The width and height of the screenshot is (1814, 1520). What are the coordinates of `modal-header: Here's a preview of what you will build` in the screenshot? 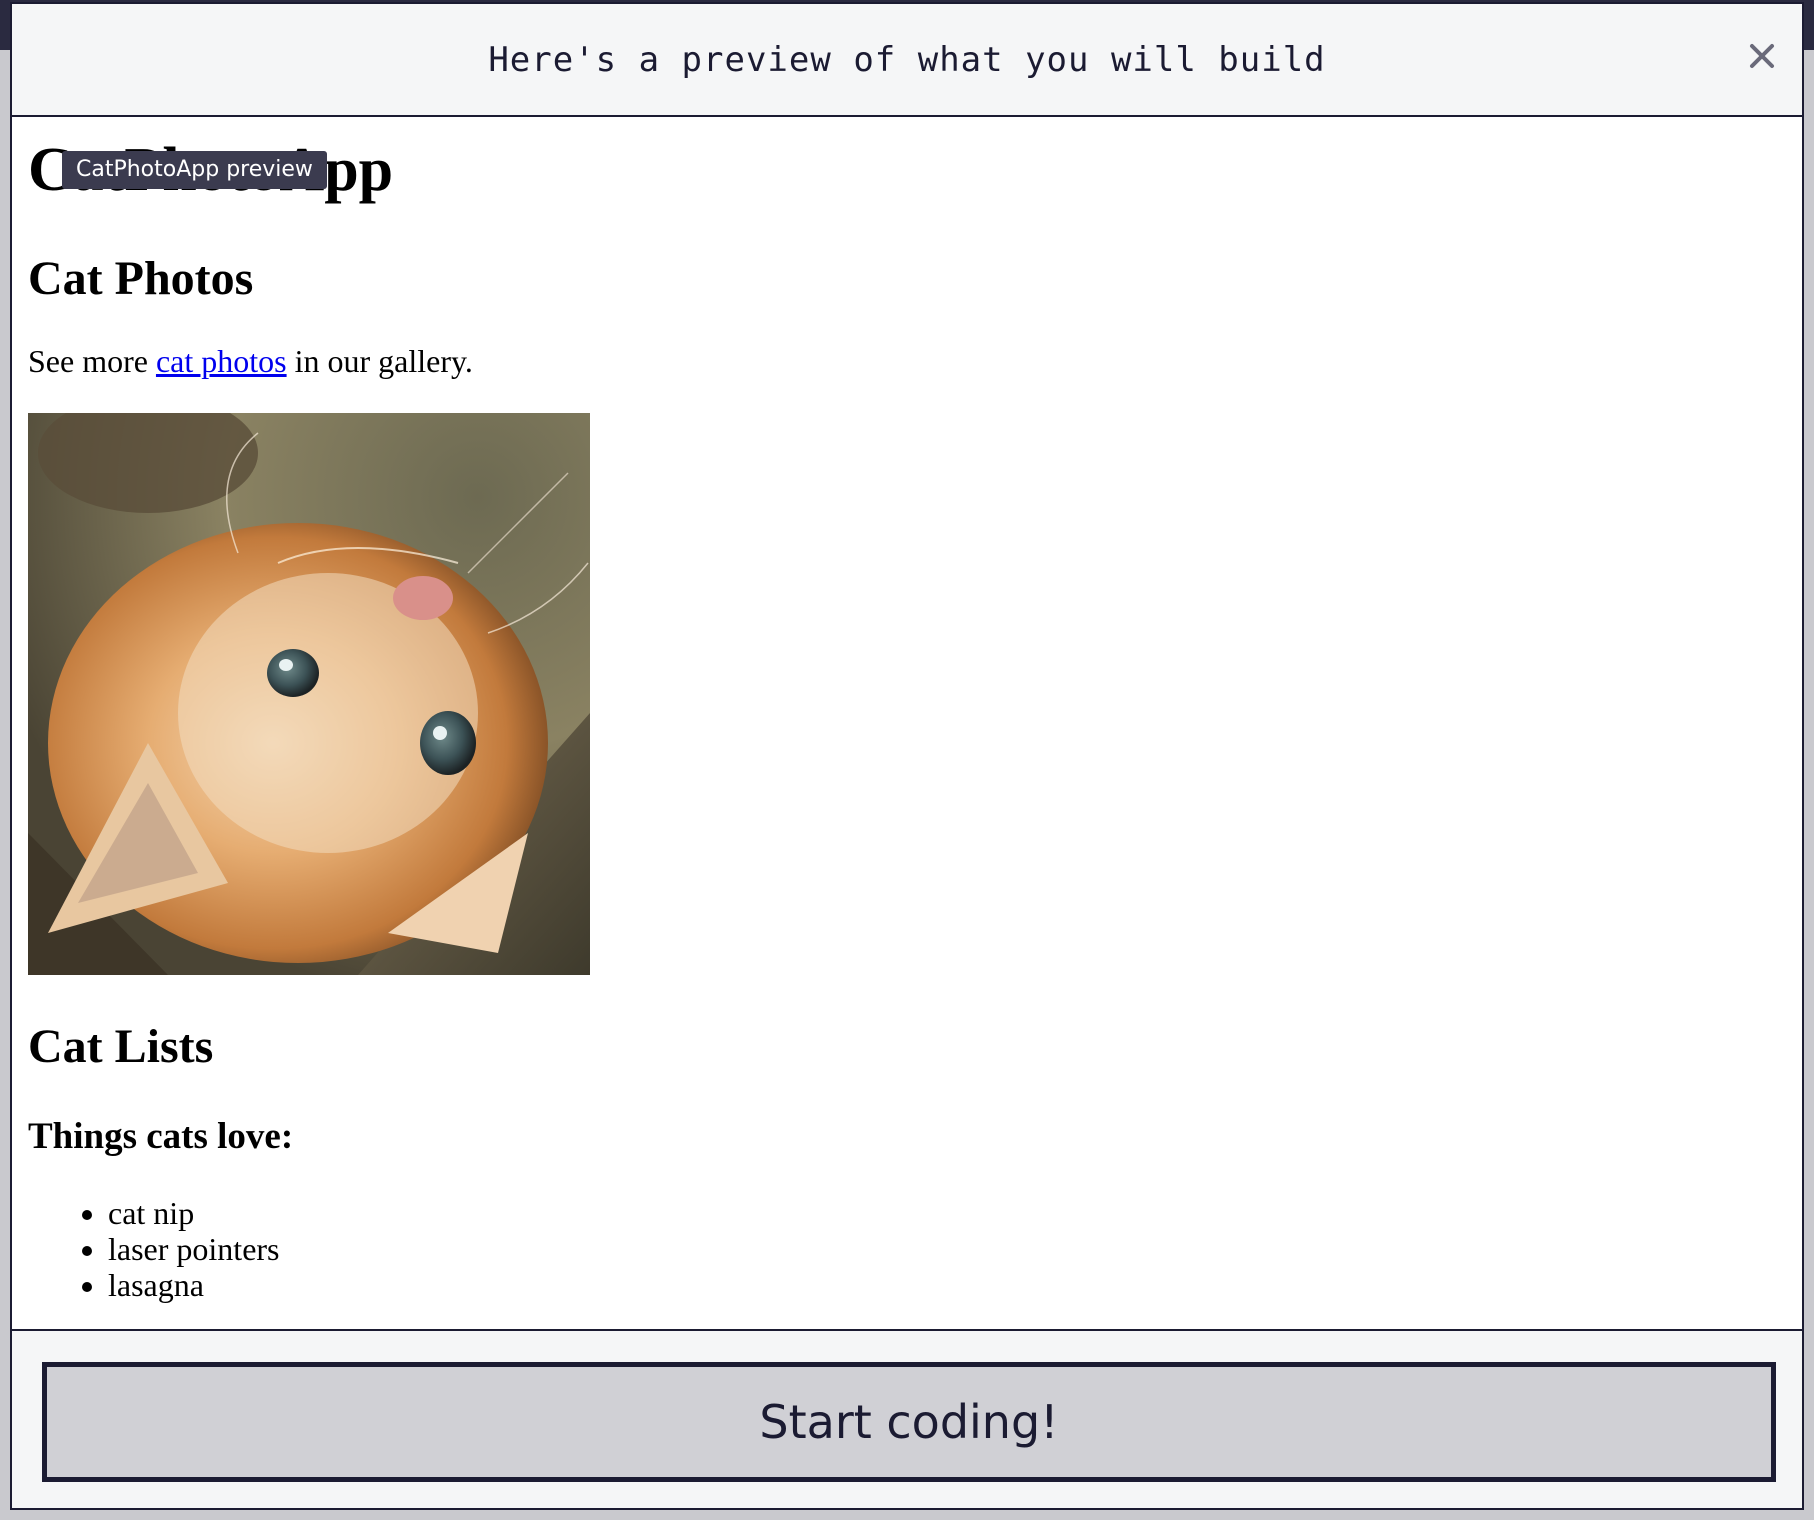 It's located at (907, 60).